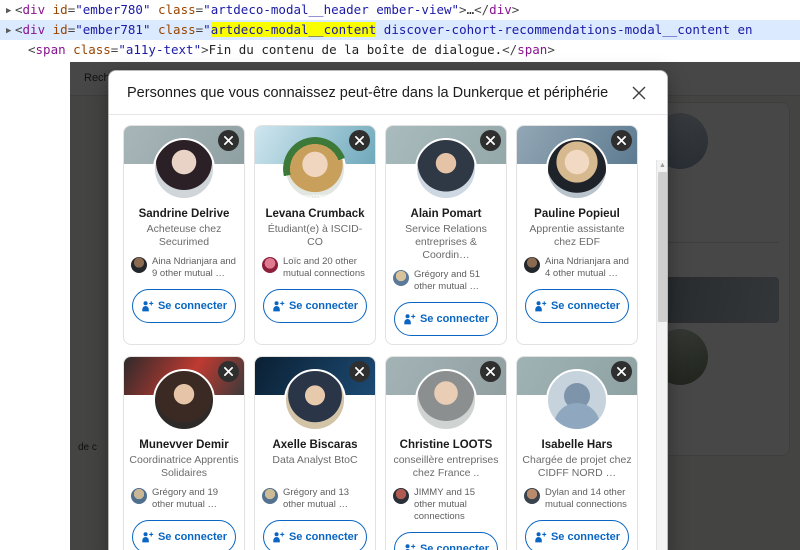 The width and height of the screenshot is (800, 550). Describe the element at coordinates (207, 29) in the screenshot. I see `code-token-val: "` at that location.